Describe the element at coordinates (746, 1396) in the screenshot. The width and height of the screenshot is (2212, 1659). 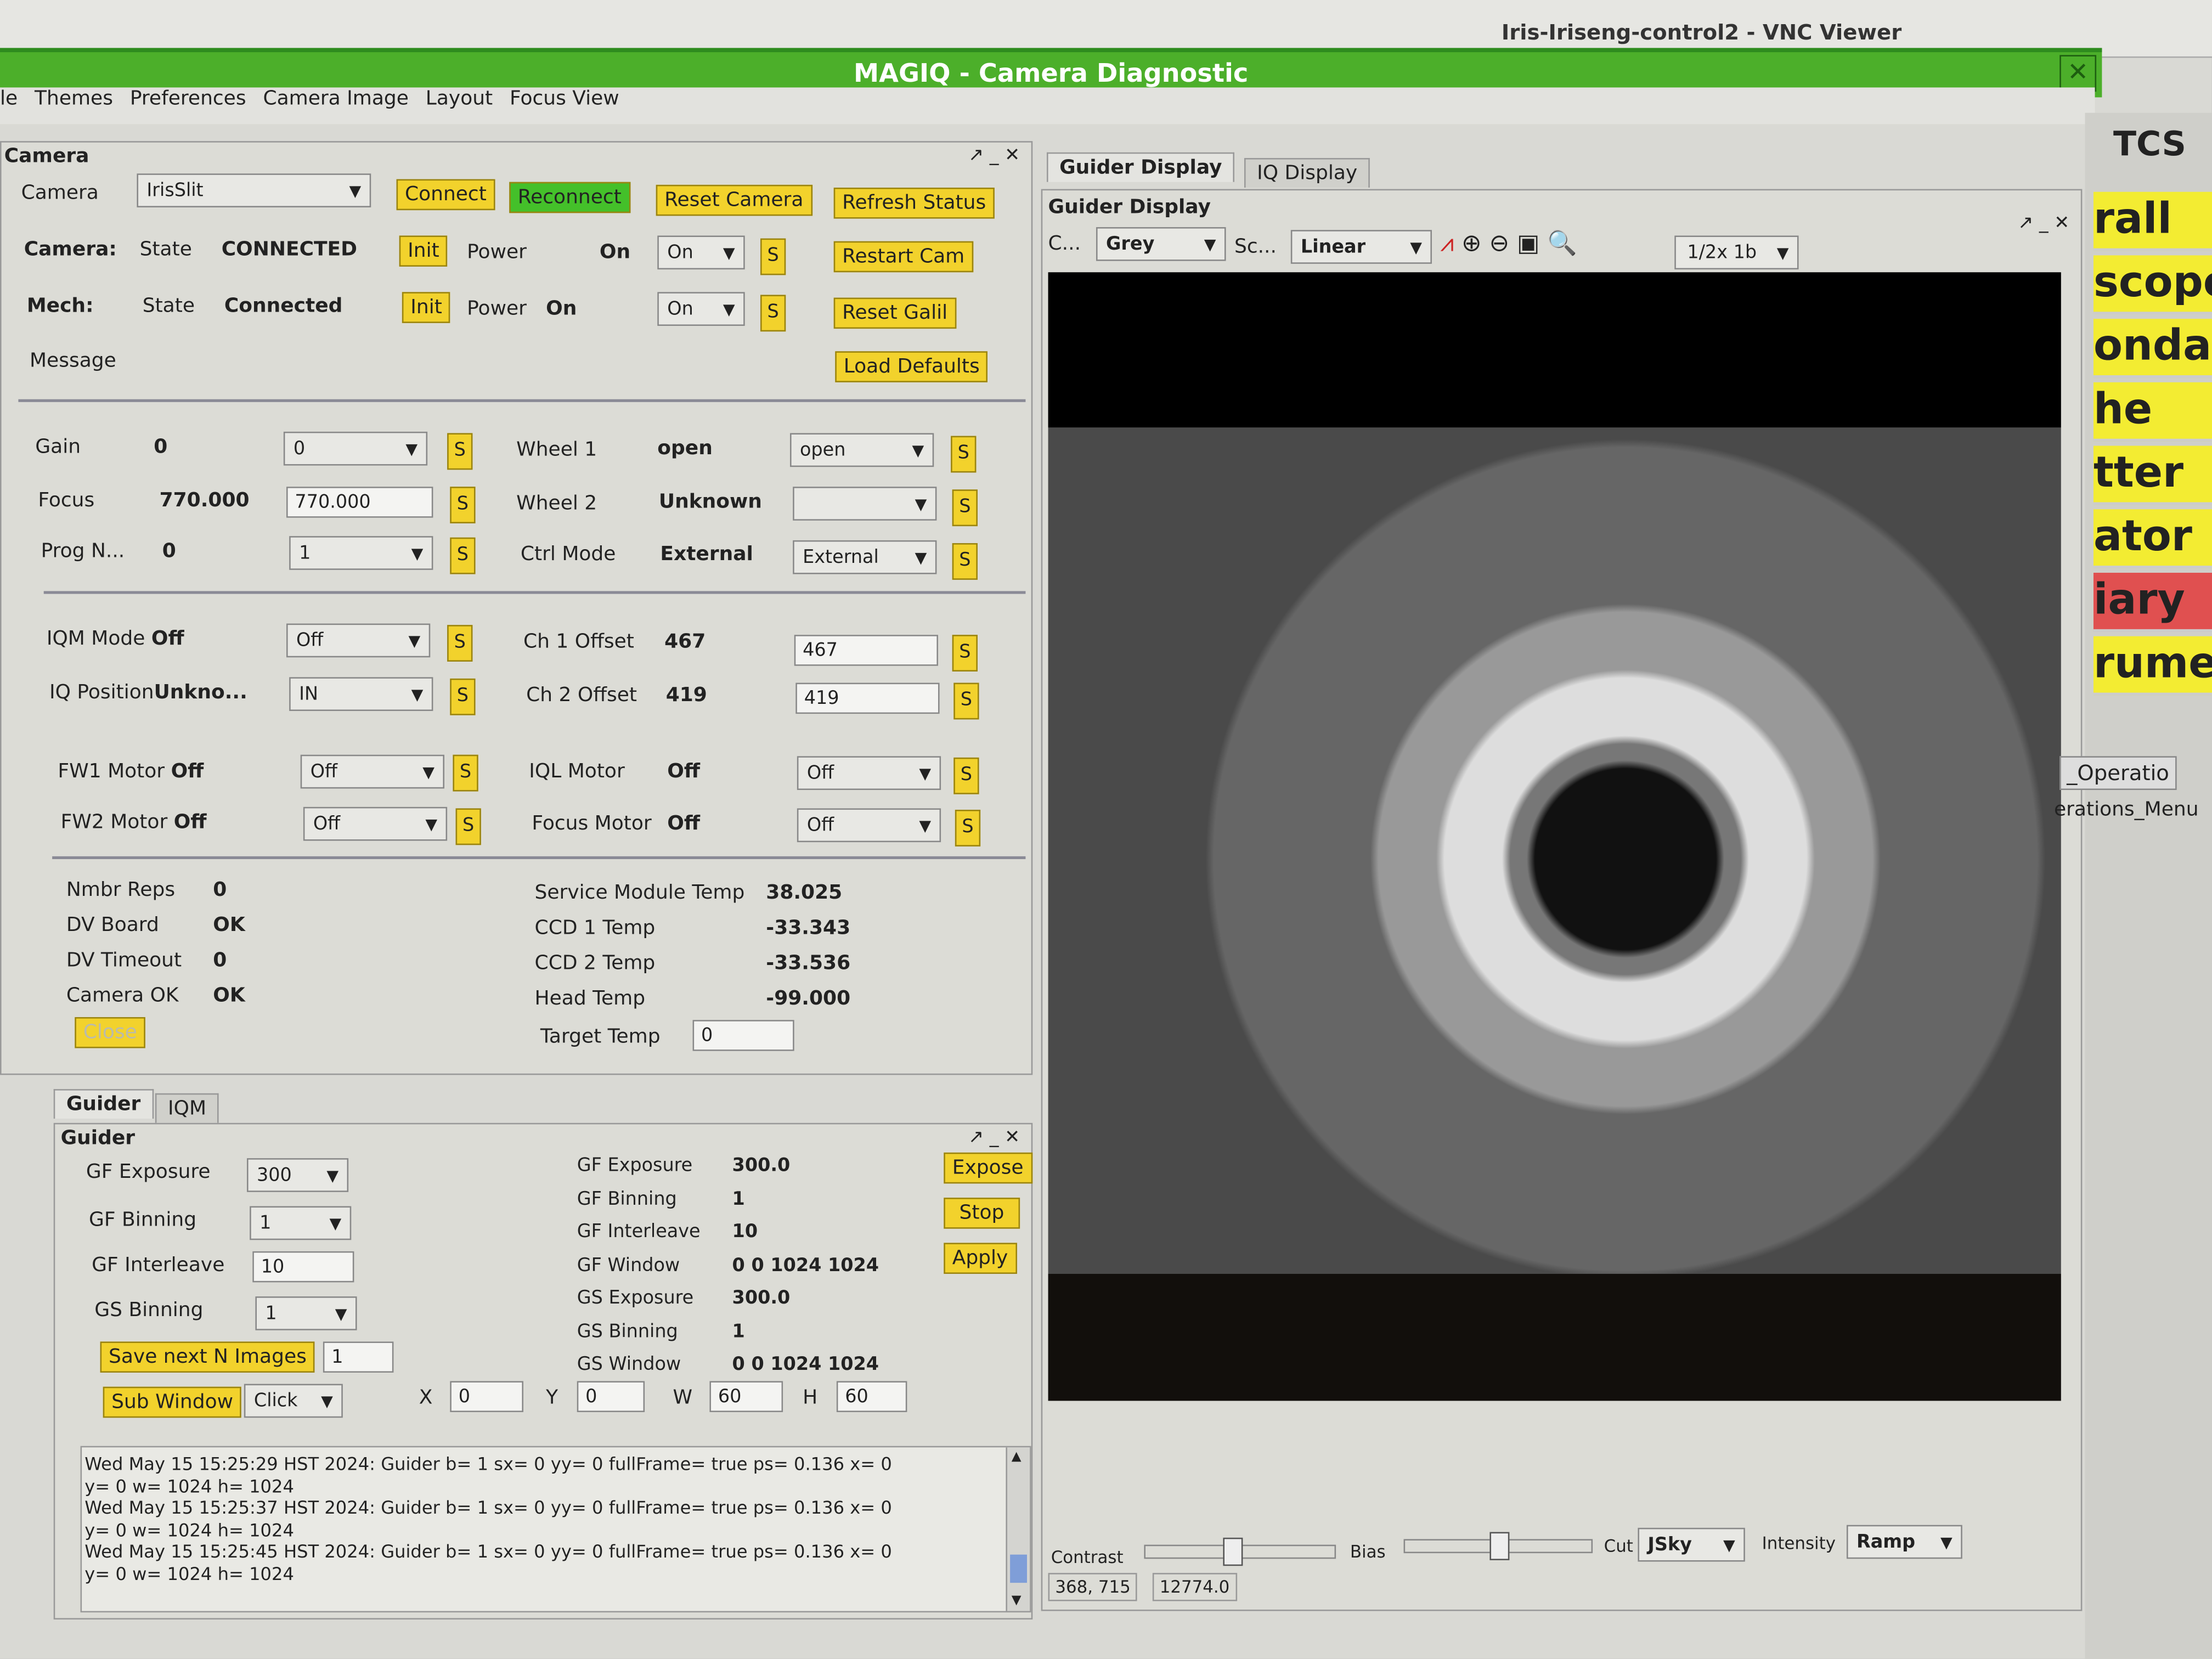
I see `w-input: 60` at that location.